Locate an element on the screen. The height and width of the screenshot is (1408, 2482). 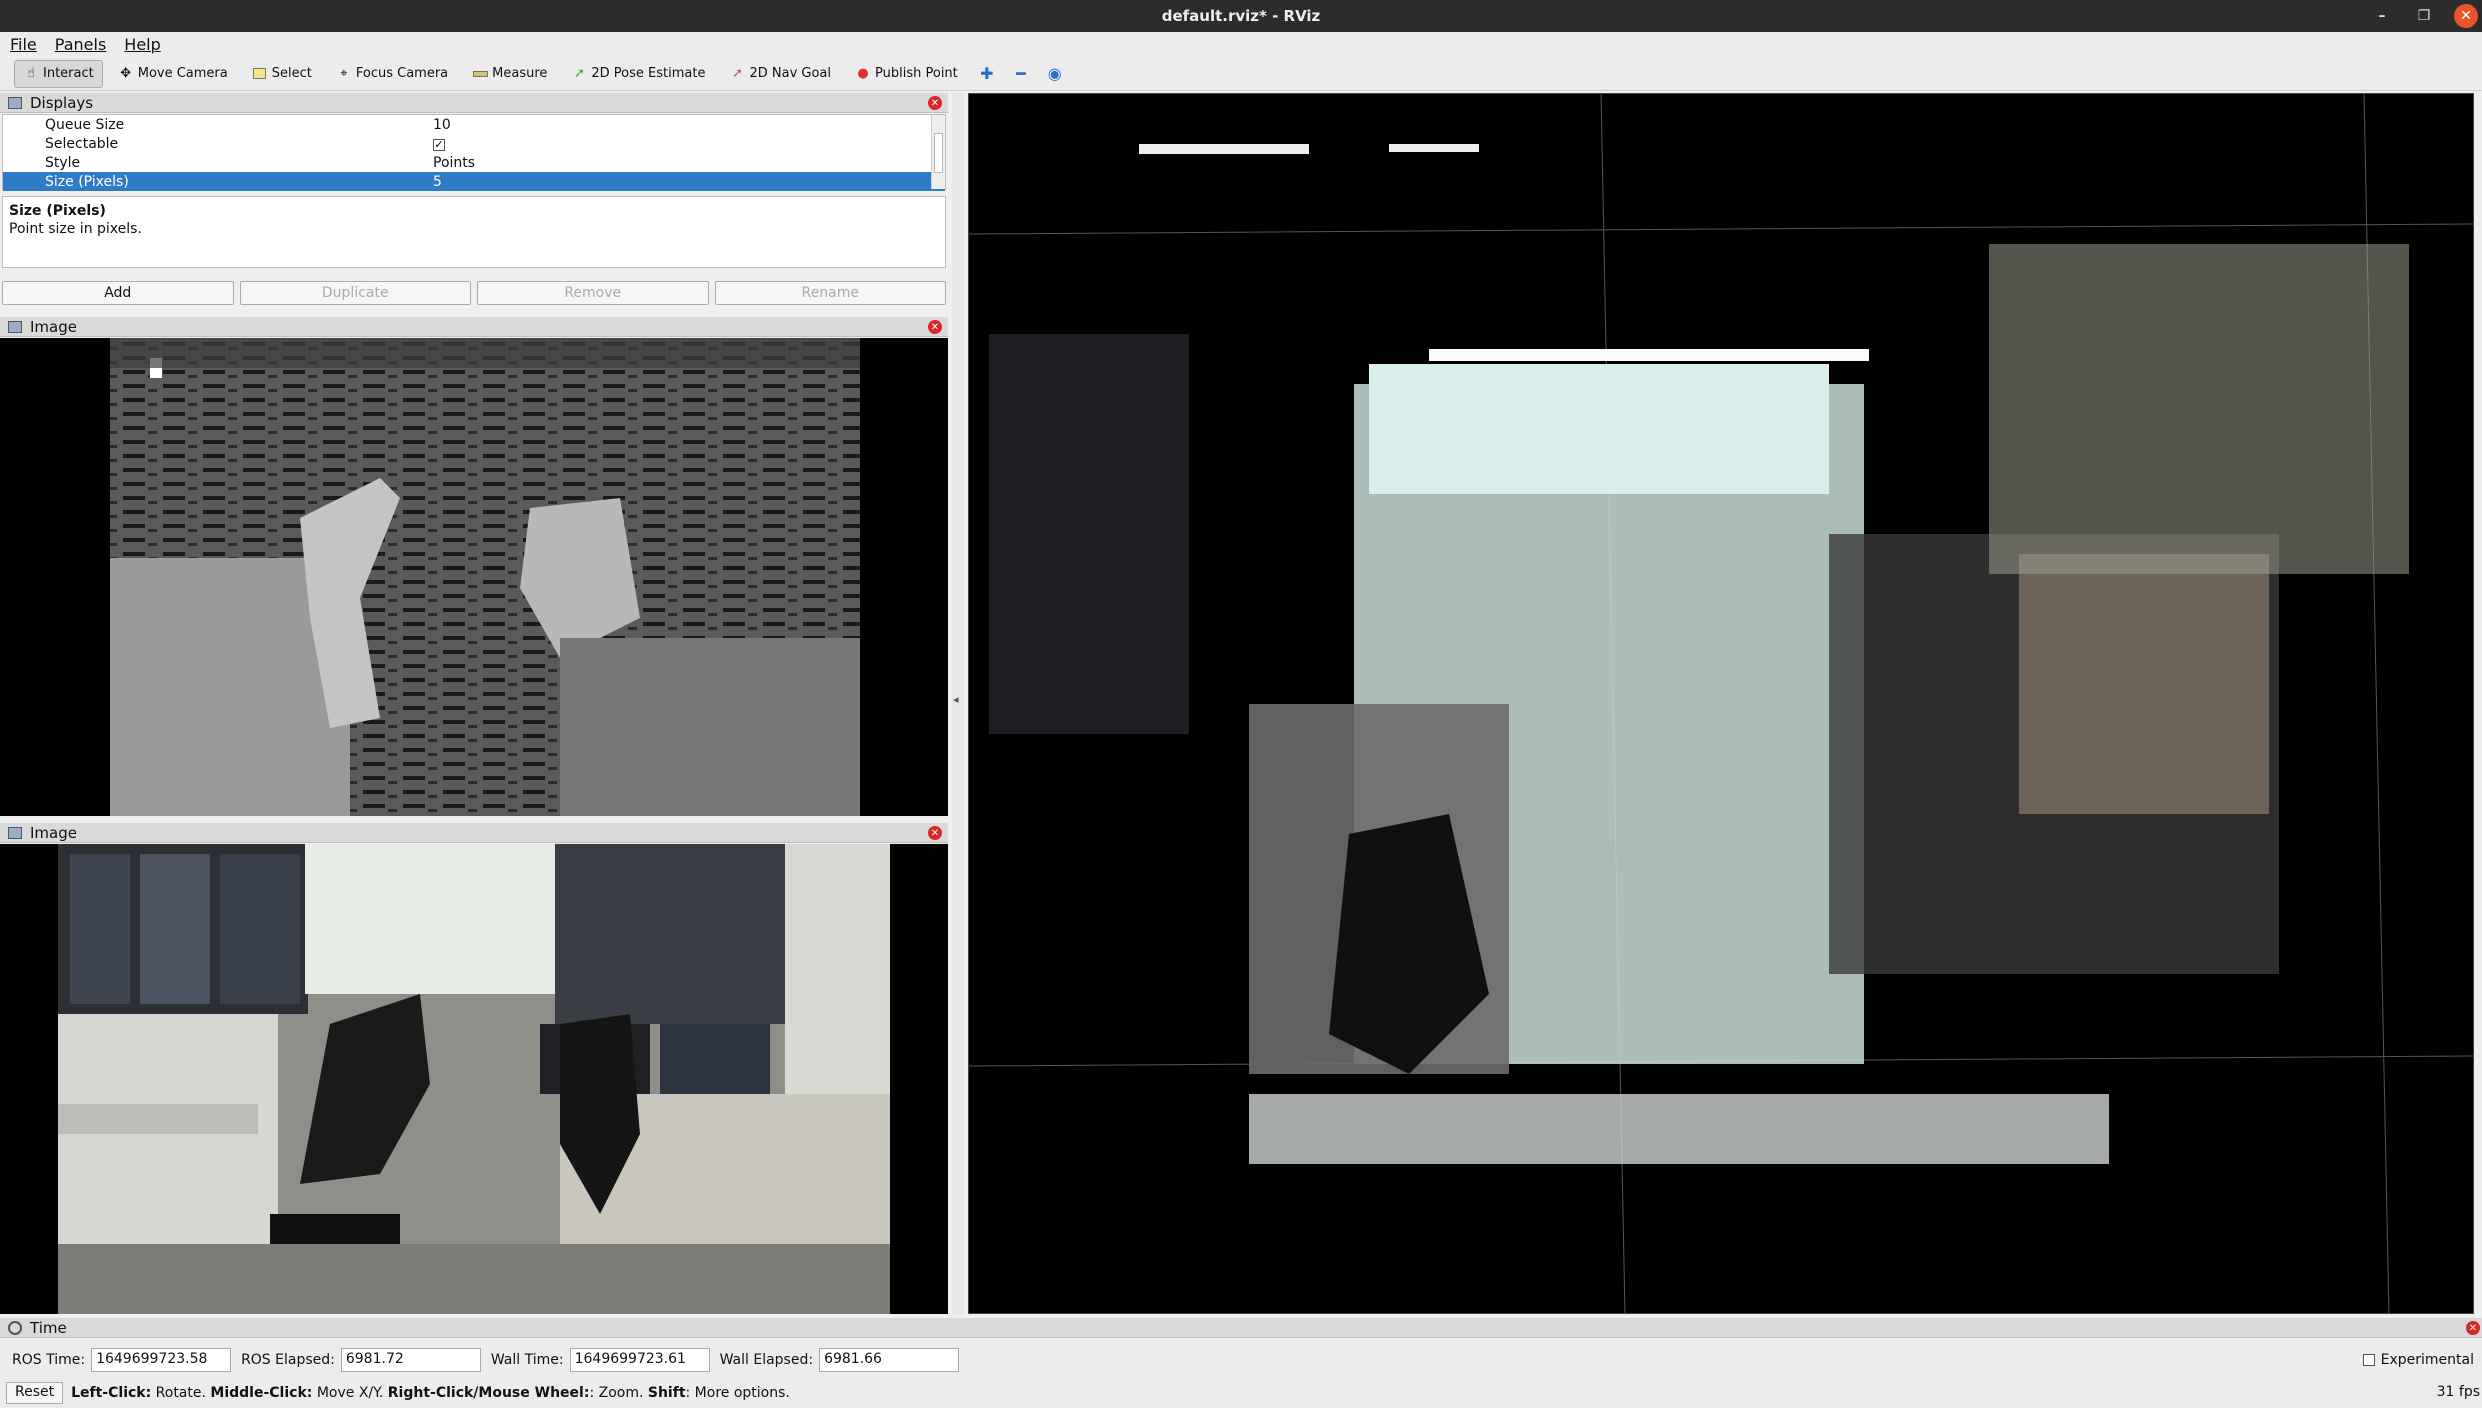
select-icon is located at coordinates (260, 74).